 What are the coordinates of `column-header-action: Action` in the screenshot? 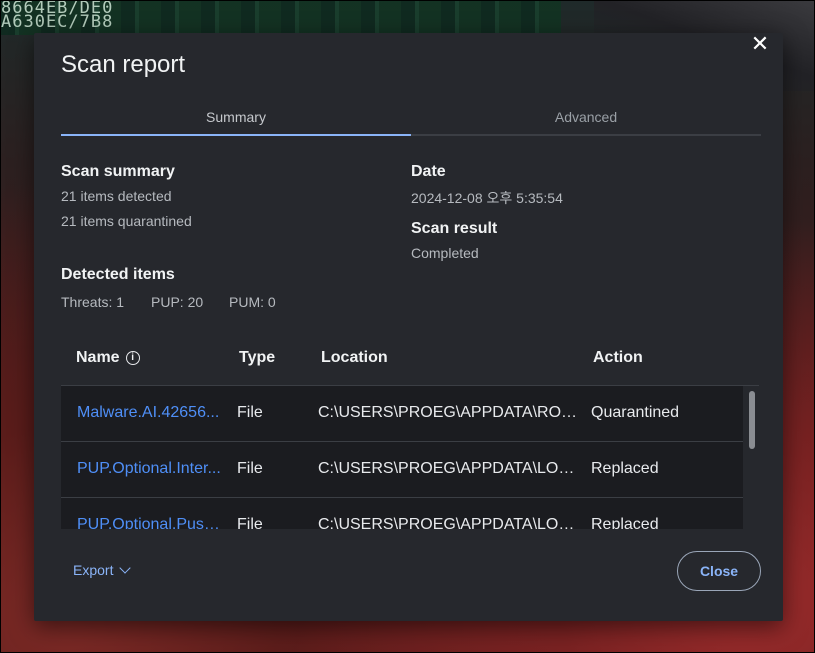 It's located at (618, 358).